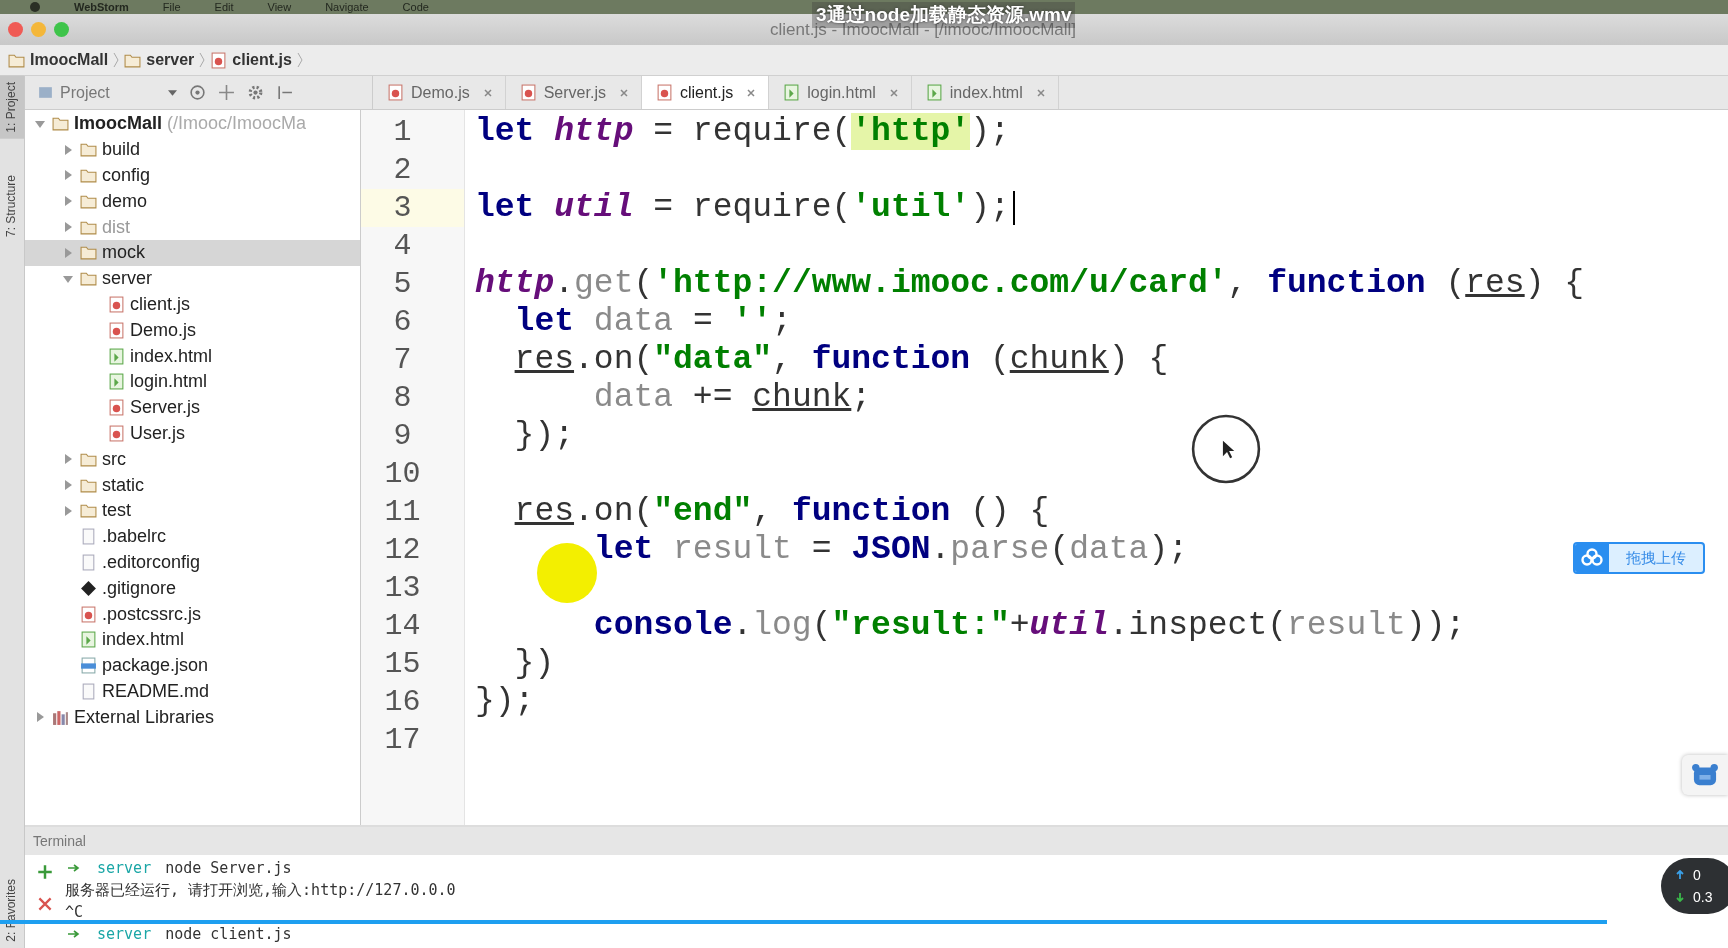 This screenshot has height=948, width=1728. Describe the element at coordinates (192, 253) in the screenshot. I see `tree-item: mock` at that location.